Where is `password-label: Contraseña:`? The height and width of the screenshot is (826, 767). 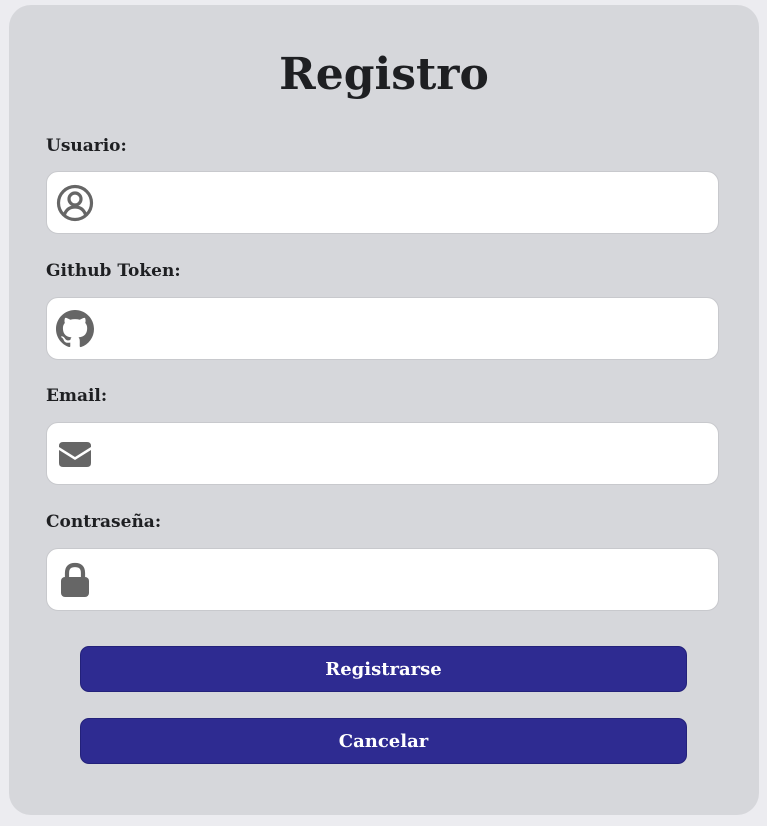 password-label: Contraseña: is located at coordinates (104, 522).